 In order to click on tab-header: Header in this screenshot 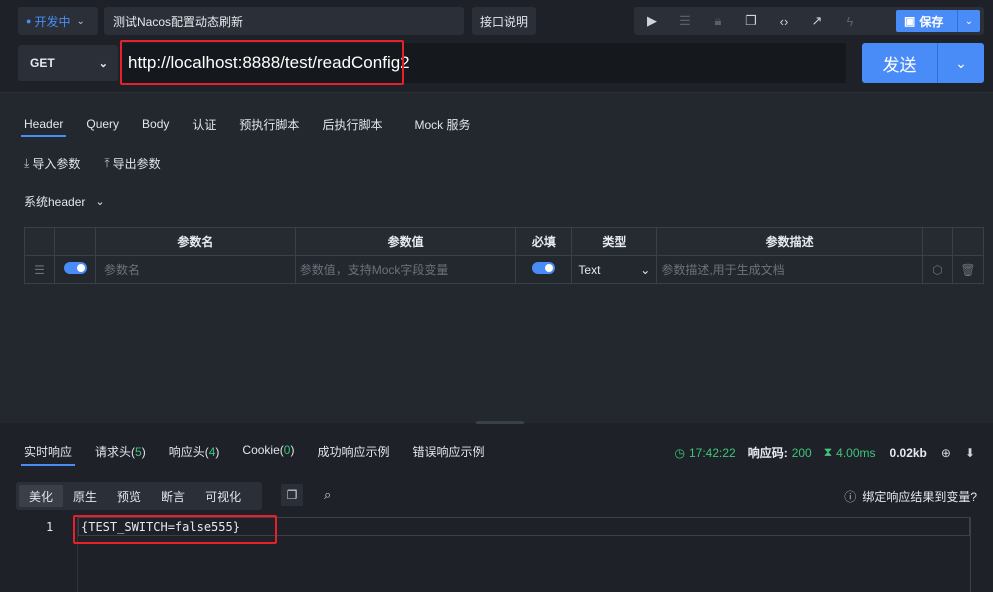, I will do `click(43, 127)`.